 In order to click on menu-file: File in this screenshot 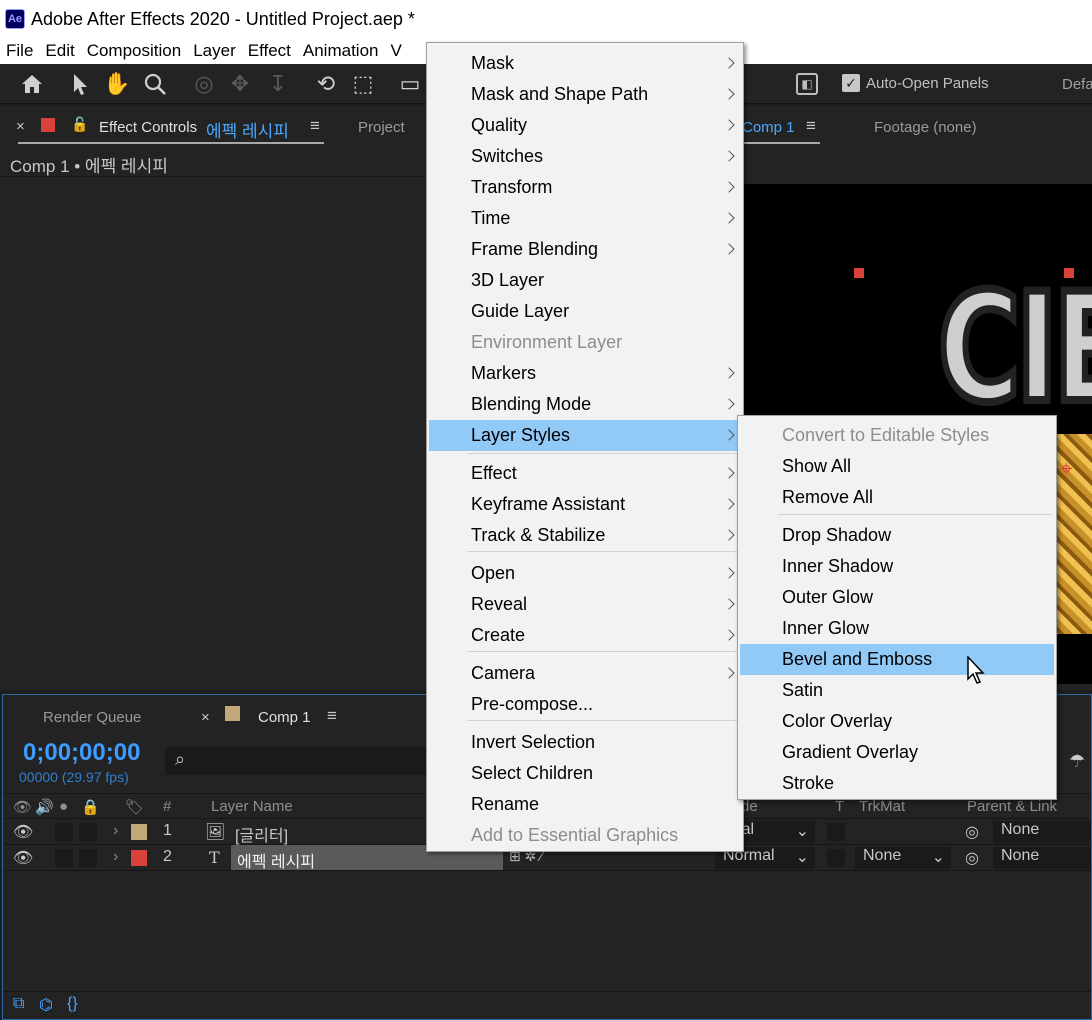, I will do `click(19, 51)`.